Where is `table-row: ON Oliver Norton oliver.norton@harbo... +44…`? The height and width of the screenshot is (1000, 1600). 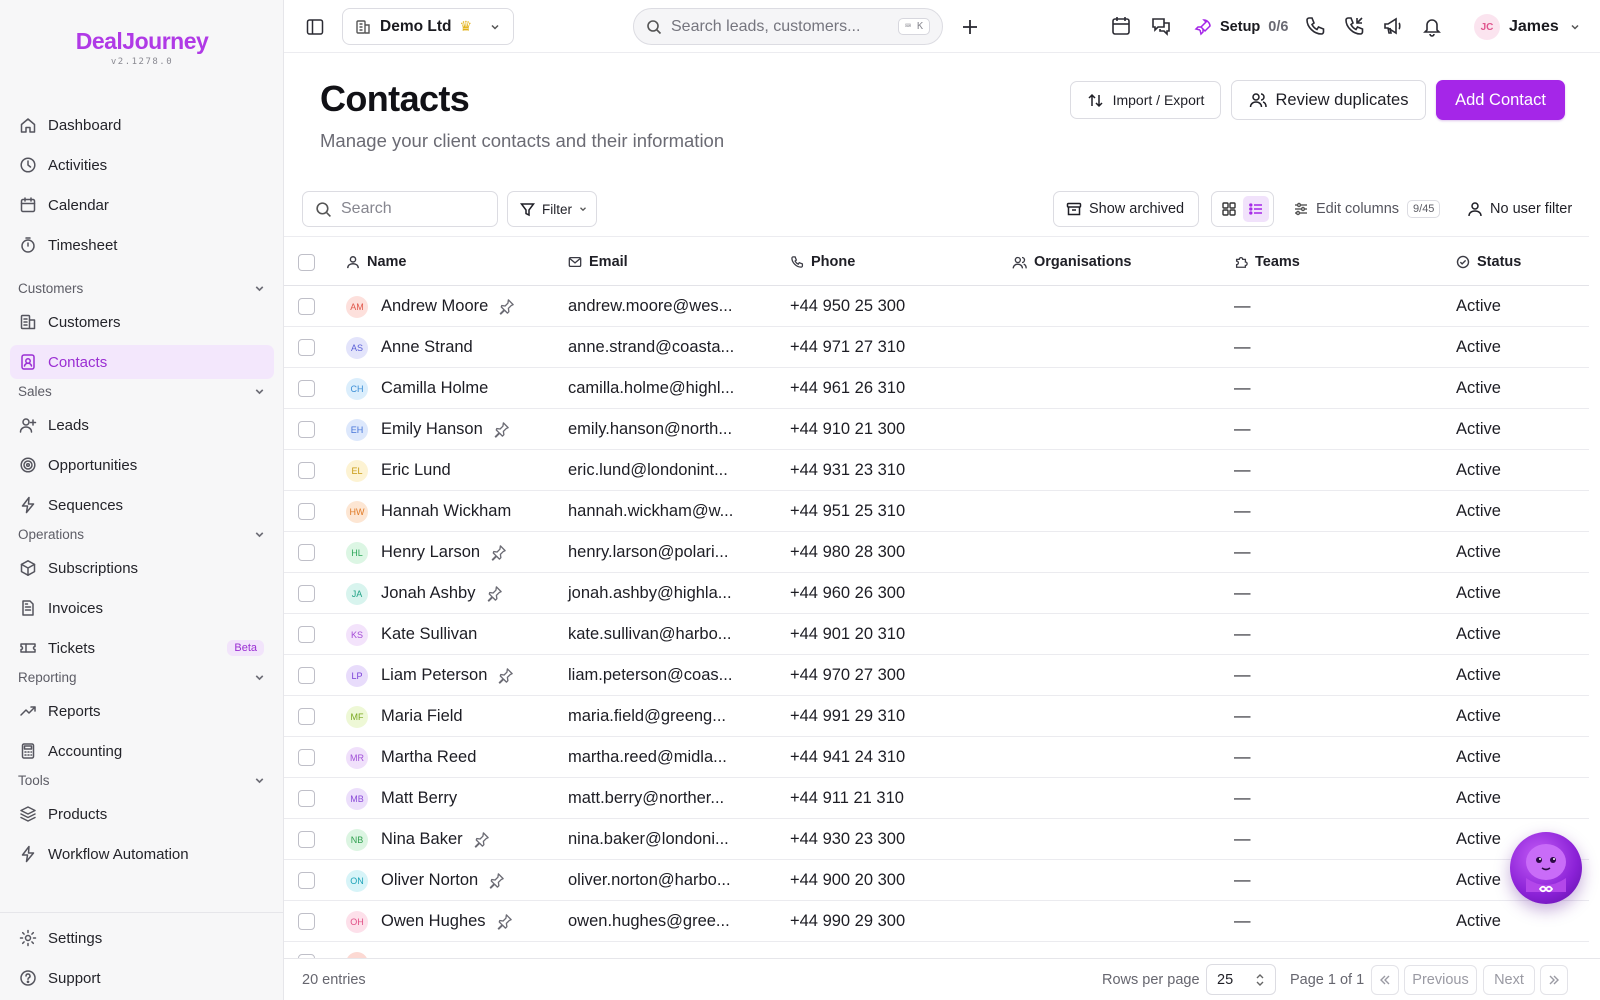 table-row: ON Oliver Norton oliver.norton@harbo... +44… is located at coordinates (936, 880).